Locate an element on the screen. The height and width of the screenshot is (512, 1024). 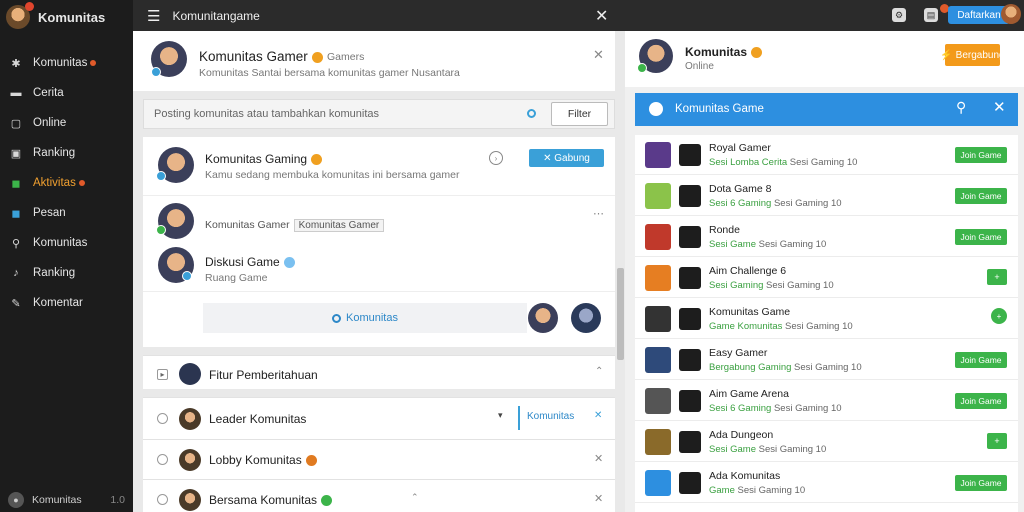
topbar: ☰ Komunitangame ✕ ⚙ ▤ Daftarkan is located at coordinates (578, 15).